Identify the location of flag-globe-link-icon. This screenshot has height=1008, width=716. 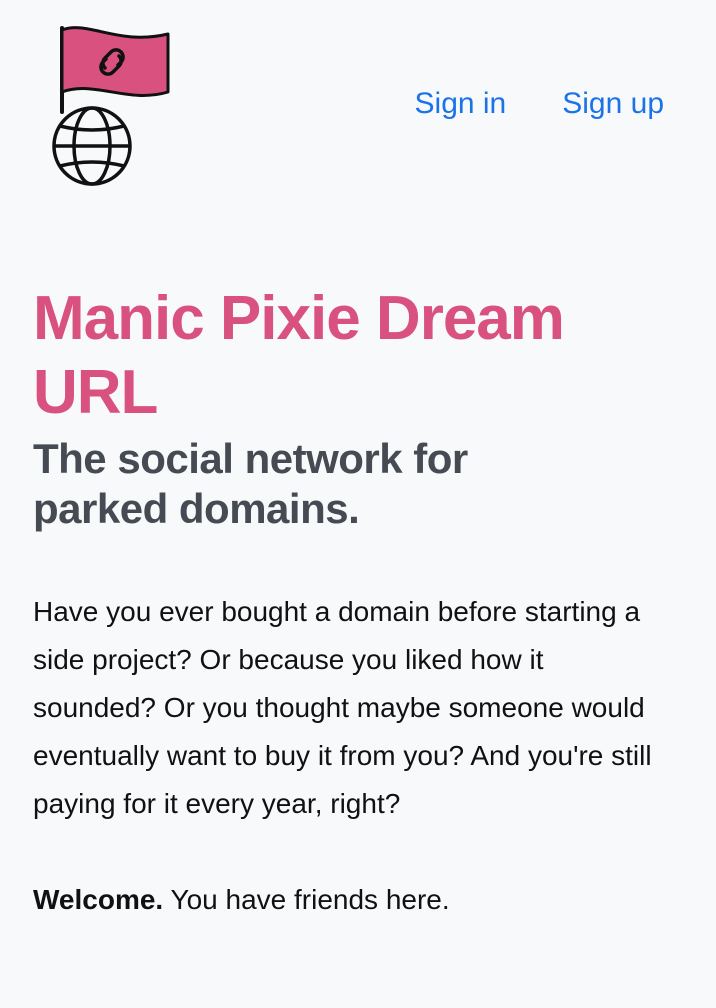
(111, 106).